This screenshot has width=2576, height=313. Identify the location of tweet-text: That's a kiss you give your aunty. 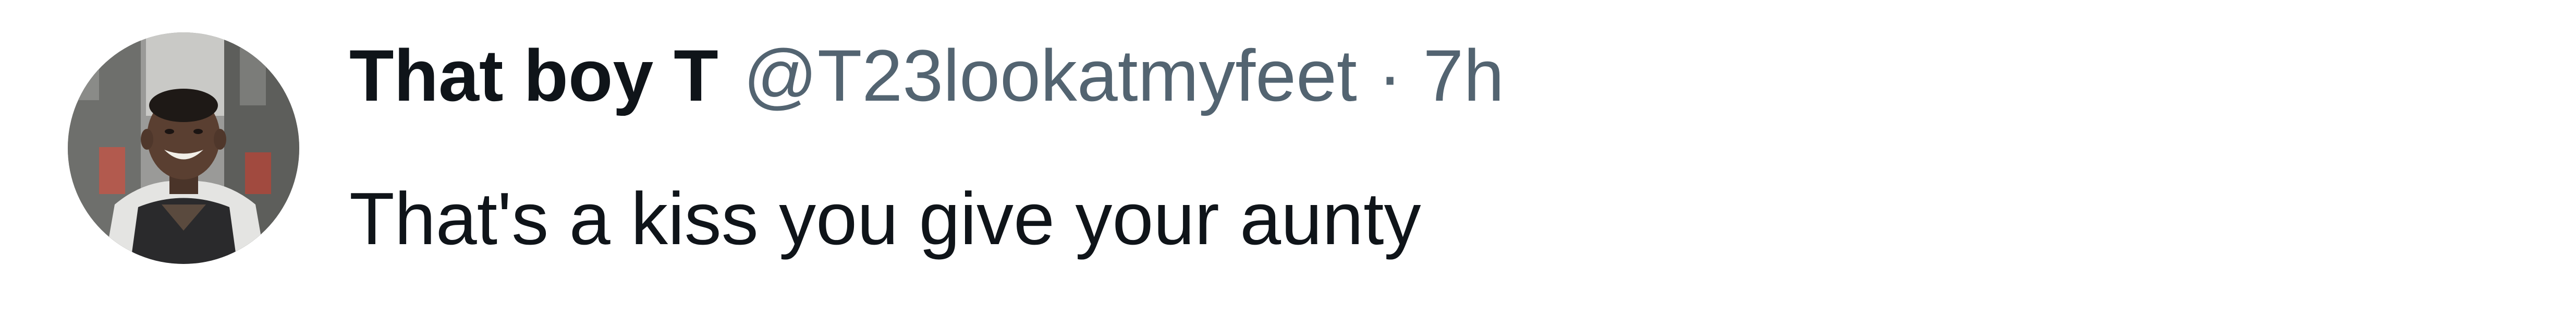
(885, 218).